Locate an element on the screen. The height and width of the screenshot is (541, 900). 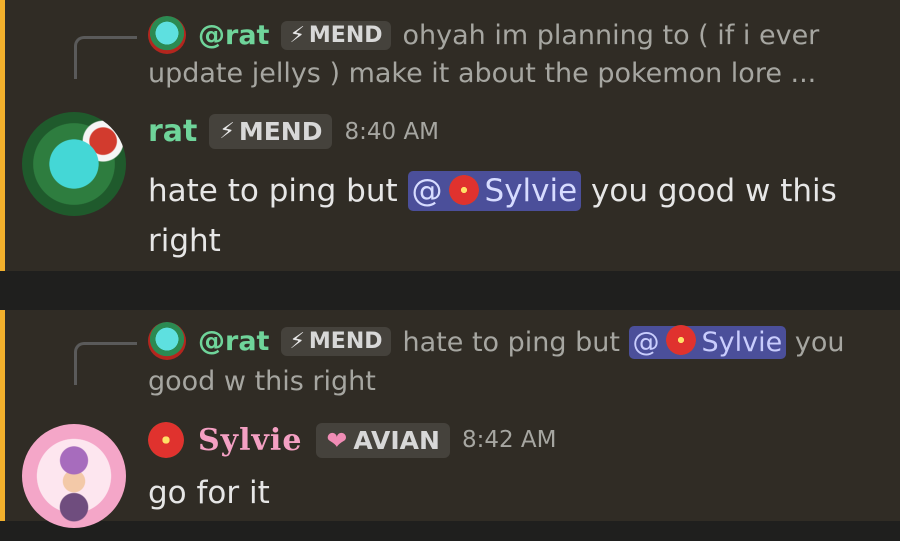
timestamp: 8:40 AM is located at coordinates (392, 131).